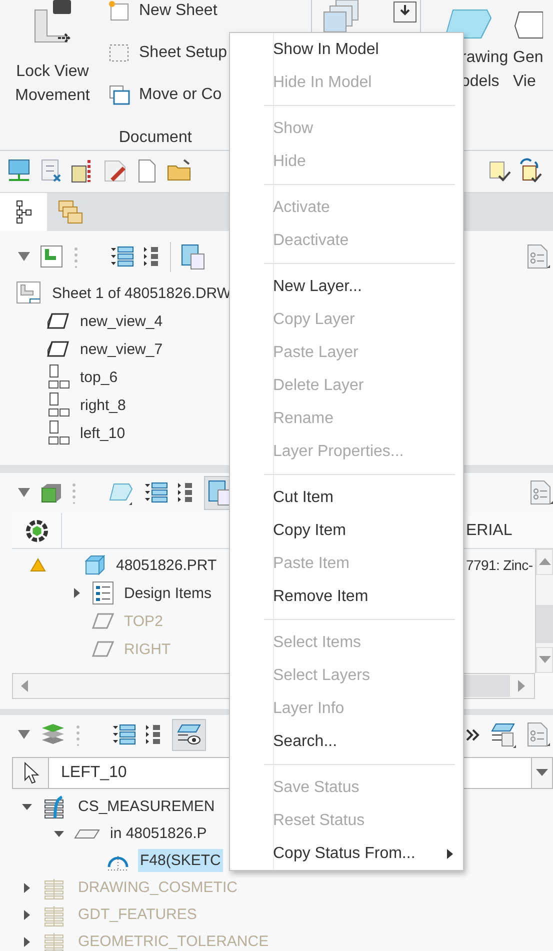  Describe the element at coordinates (155, 138) in the screenshot. I see `group-label: Document` at that location.